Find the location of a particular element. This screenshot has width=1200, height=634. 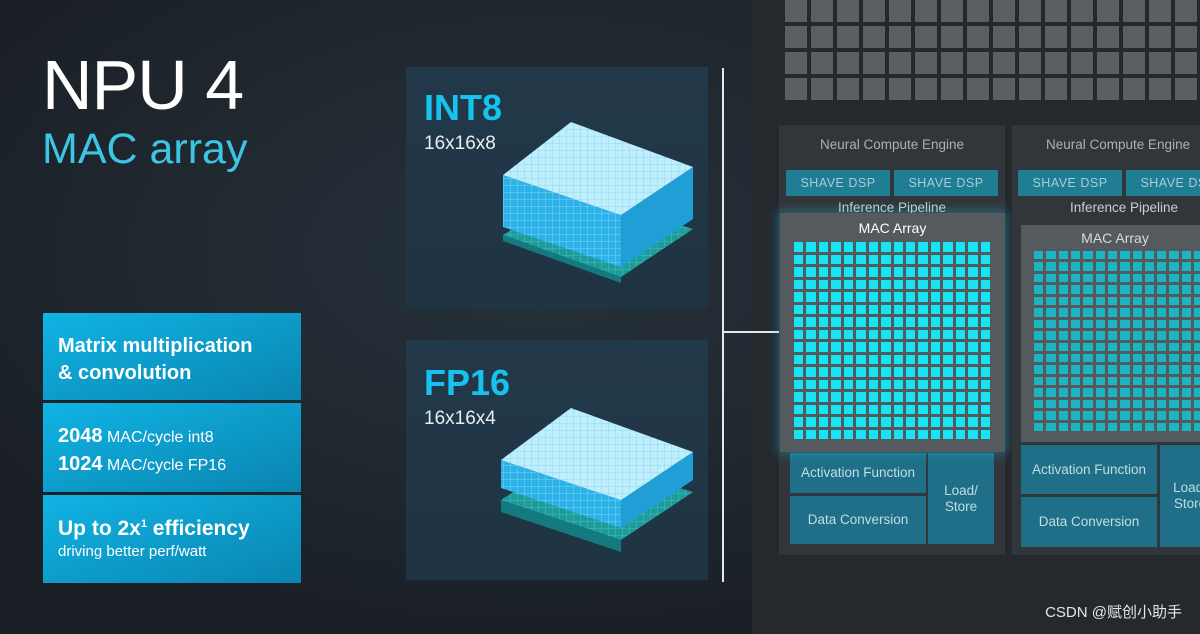

watermark: CSDN @赋创小助手 is located at coordinates (1113, 612).